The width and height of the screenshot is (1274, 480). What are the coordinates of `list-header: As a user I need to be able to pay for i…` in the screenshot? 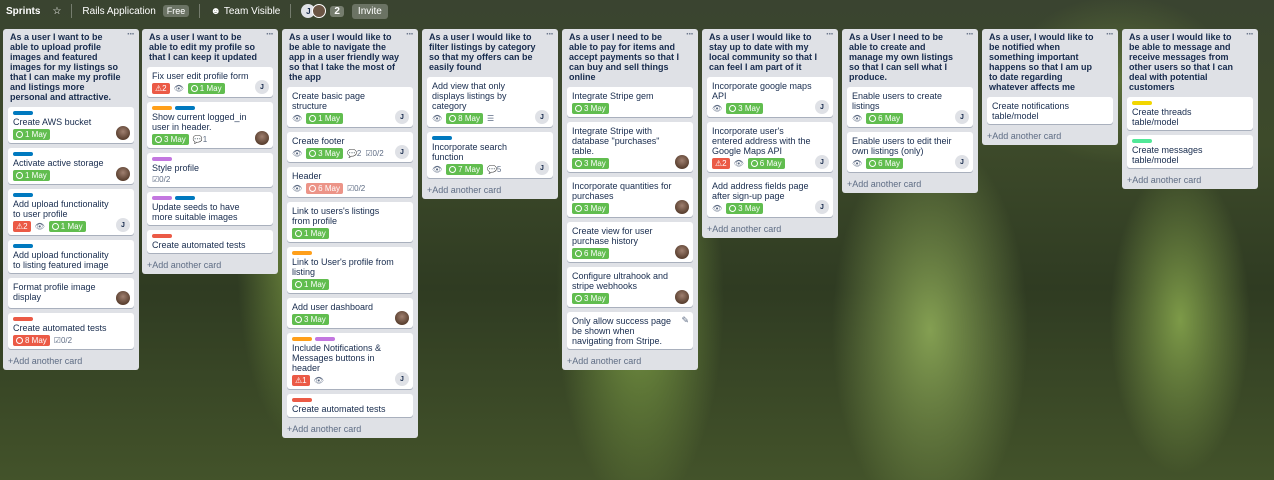 It's located at (630, 58).